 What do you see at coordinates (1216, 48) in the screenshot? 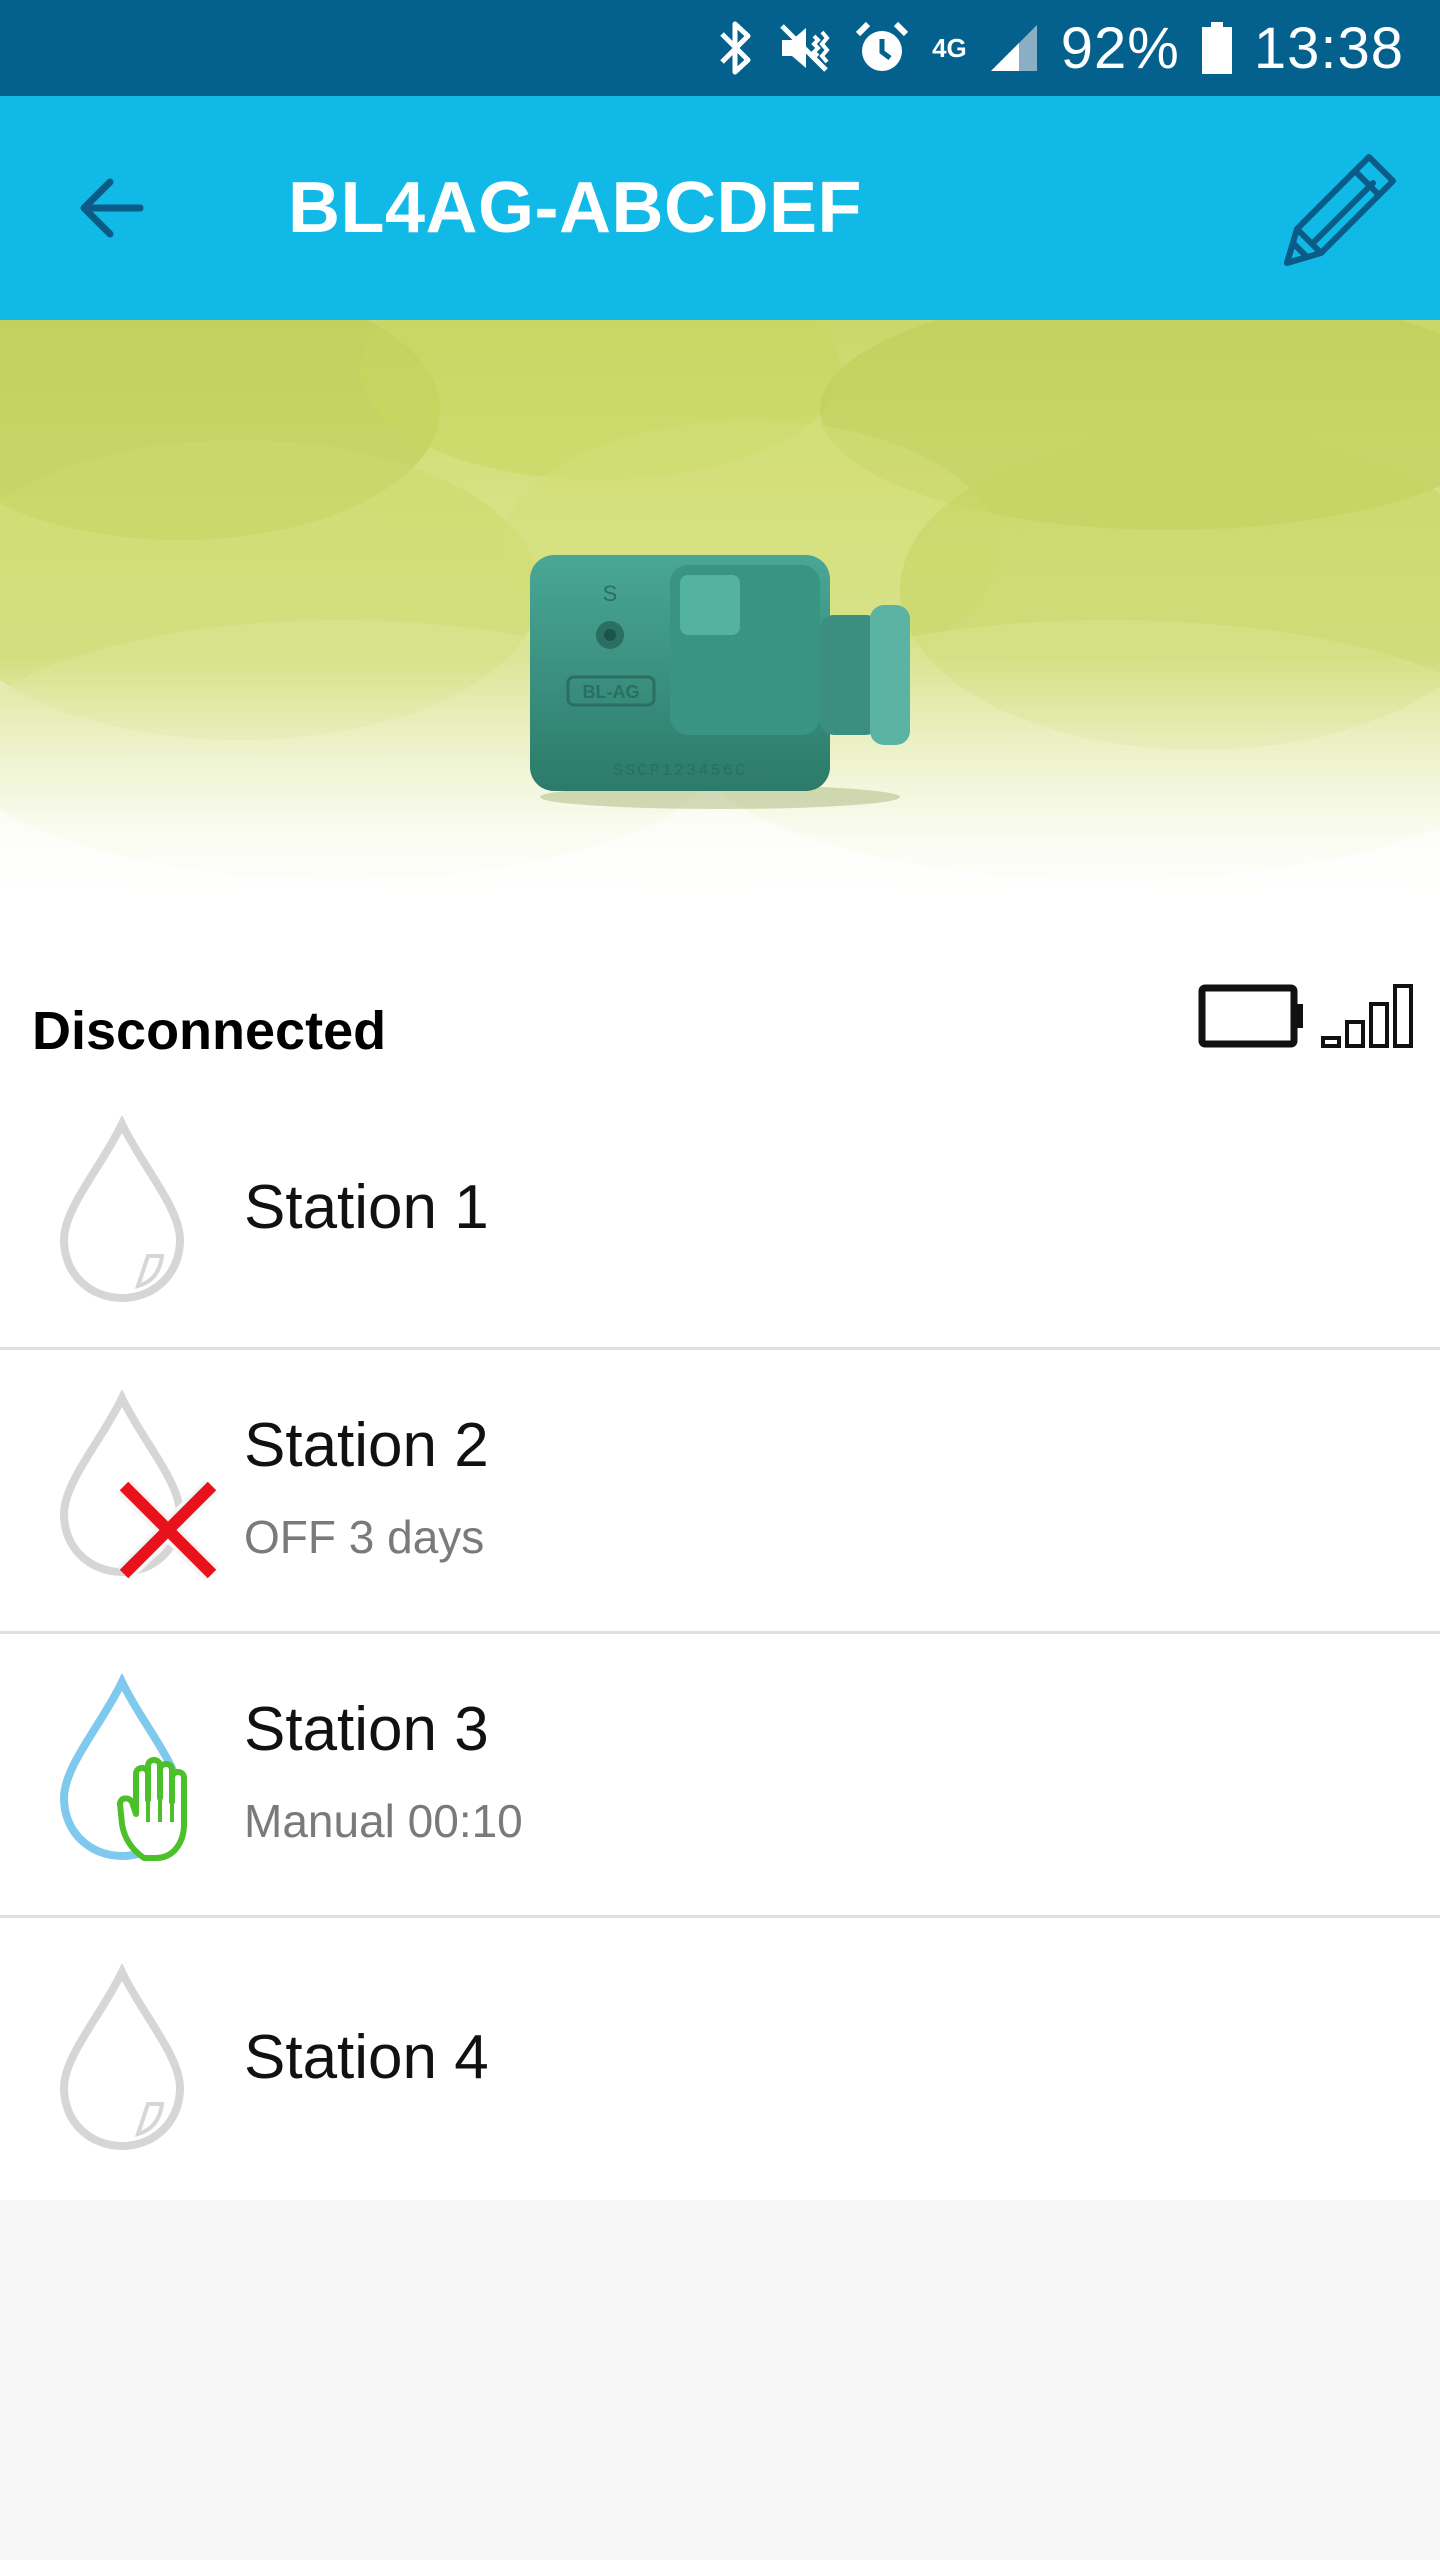
I see `battery-icon` at bounding box center [1216, 48].